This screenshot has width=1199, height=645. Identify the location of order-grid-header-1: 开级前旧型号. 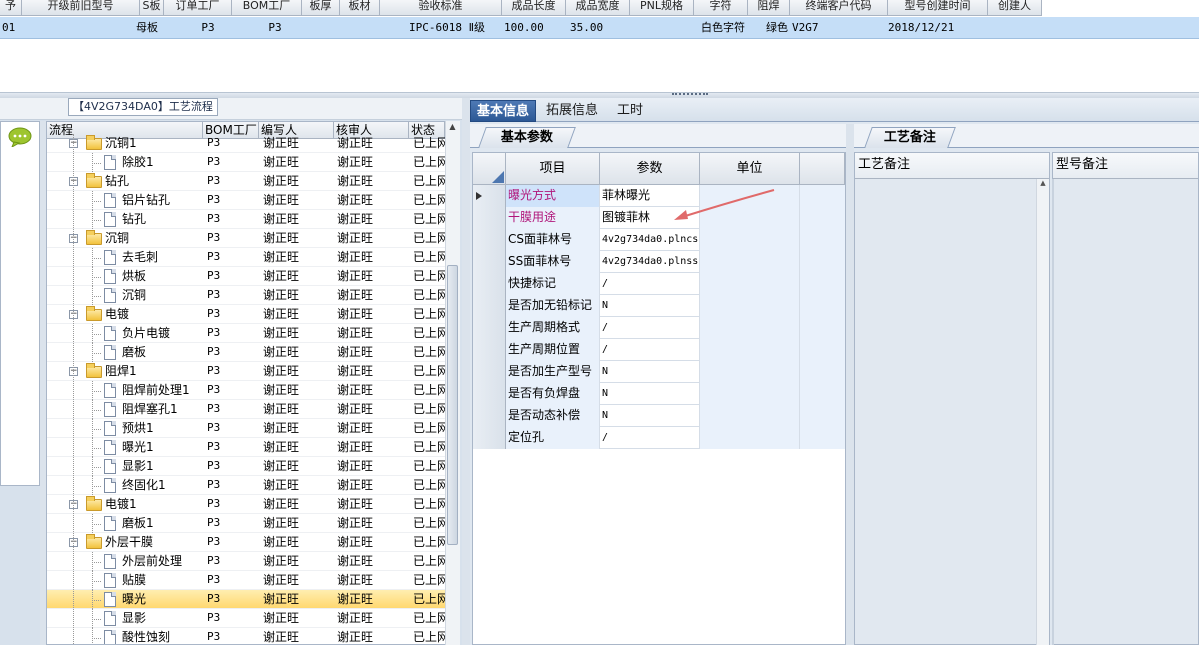
(81, 8).